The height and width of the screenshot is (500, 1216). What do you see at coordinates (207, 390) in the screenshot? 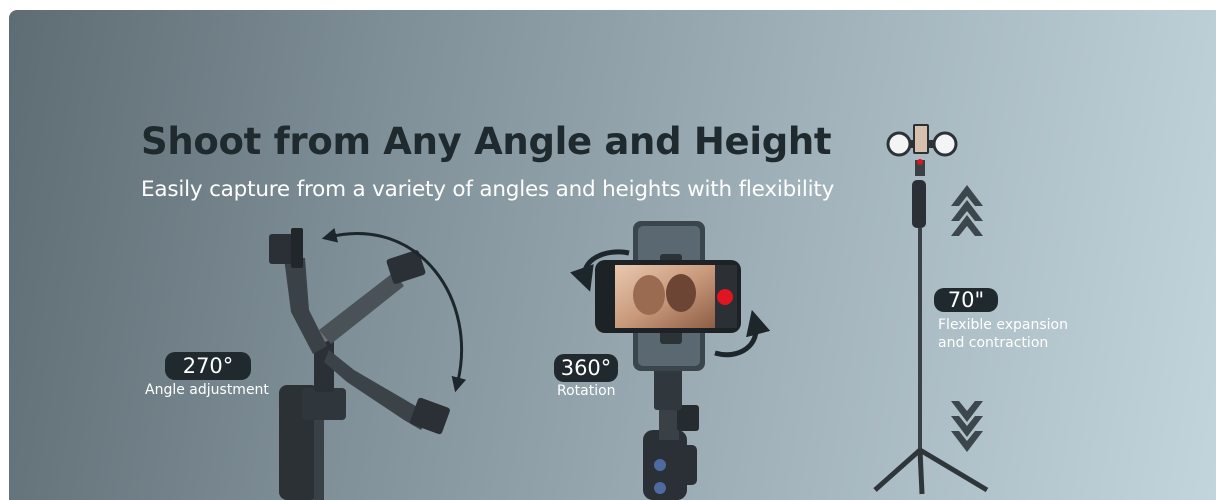
I see `angle-caption: Angle adjustment` at bounding box center [207, 390].